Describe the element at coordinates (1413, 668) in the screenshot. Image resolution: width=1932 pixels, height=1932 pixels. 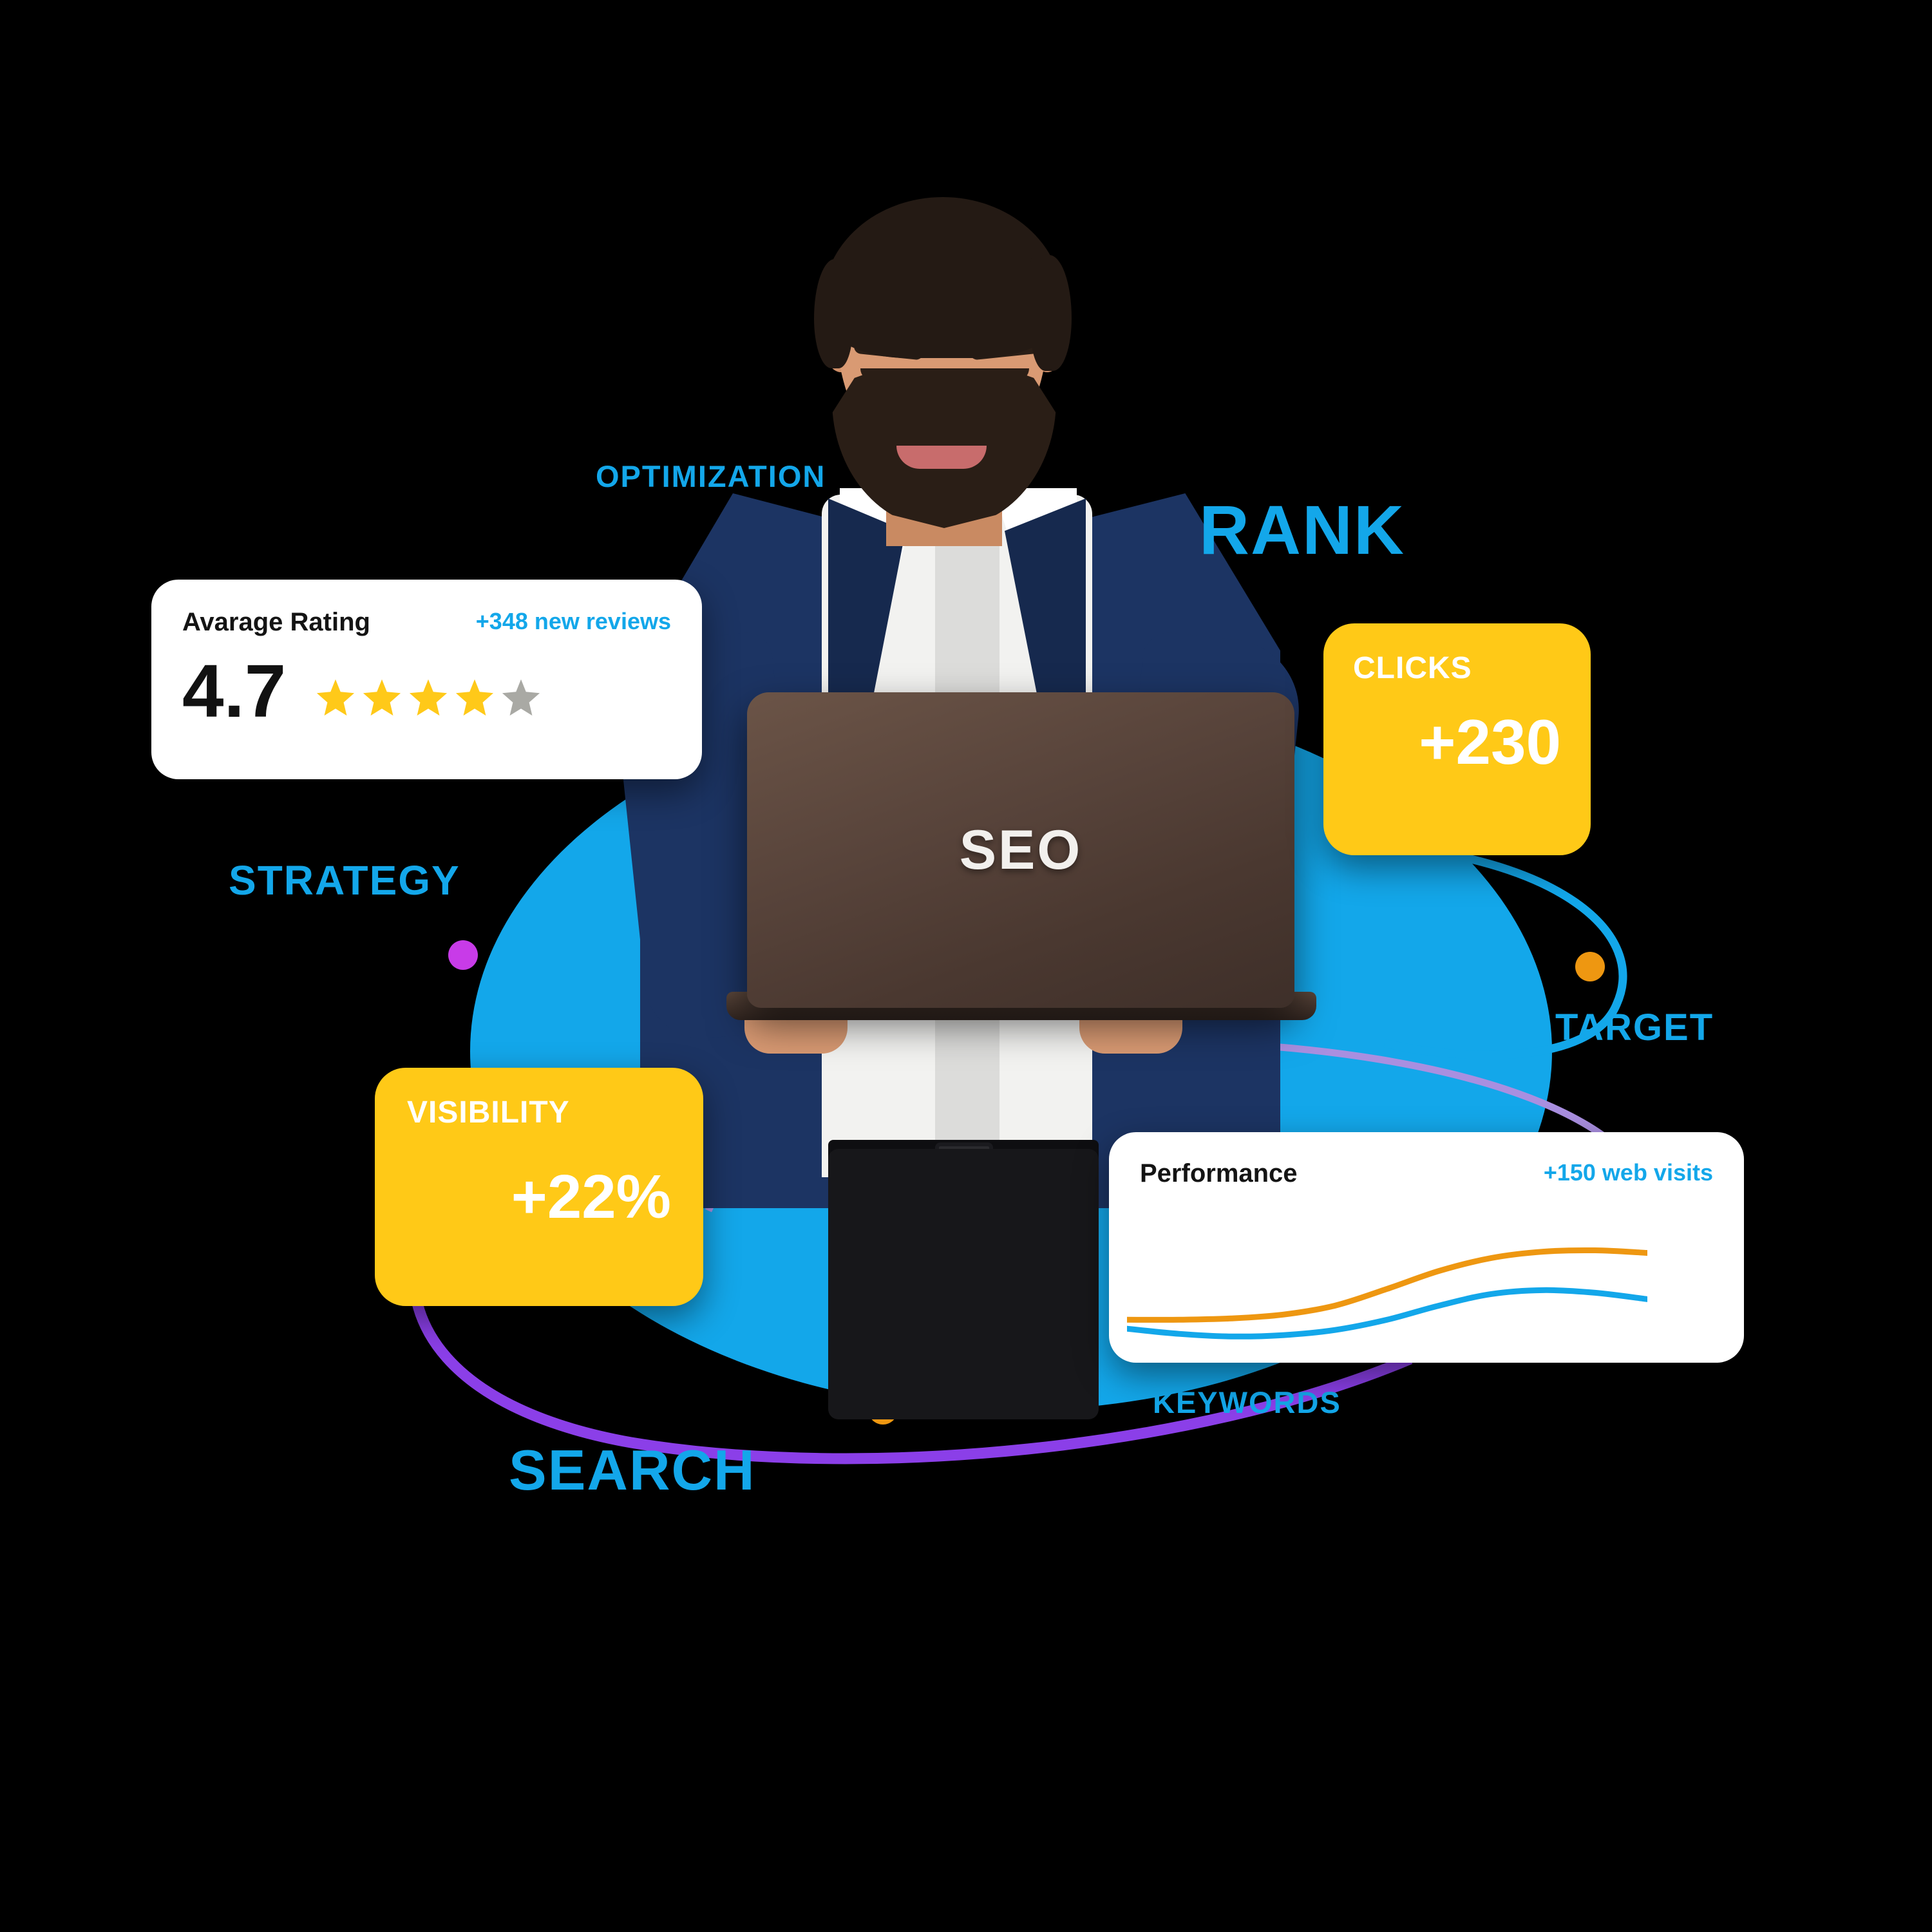
I see `clicks-card-label: CLICKS` at that location.